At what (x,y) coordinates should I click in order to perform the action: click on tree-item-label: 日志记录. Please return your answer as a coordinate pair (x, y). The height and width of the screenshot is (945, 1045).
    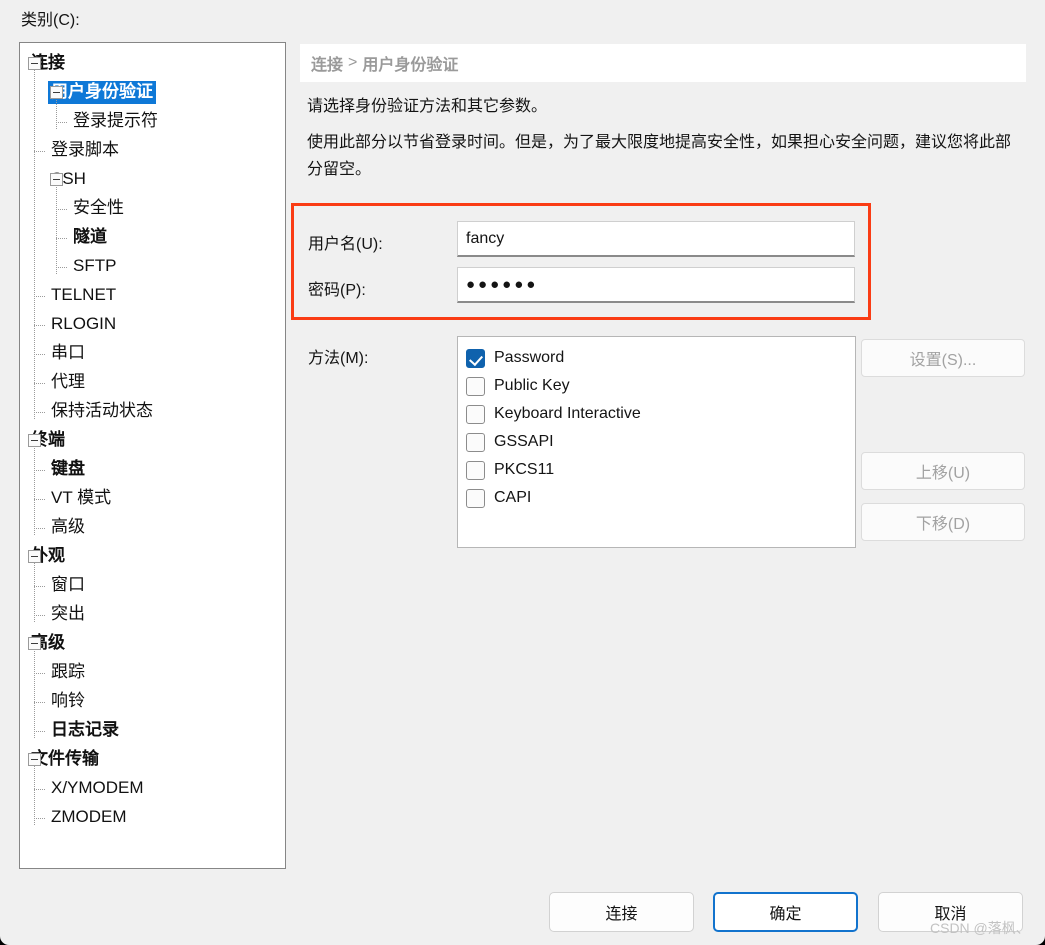
    Looking at the image, I should click on (85, 729).